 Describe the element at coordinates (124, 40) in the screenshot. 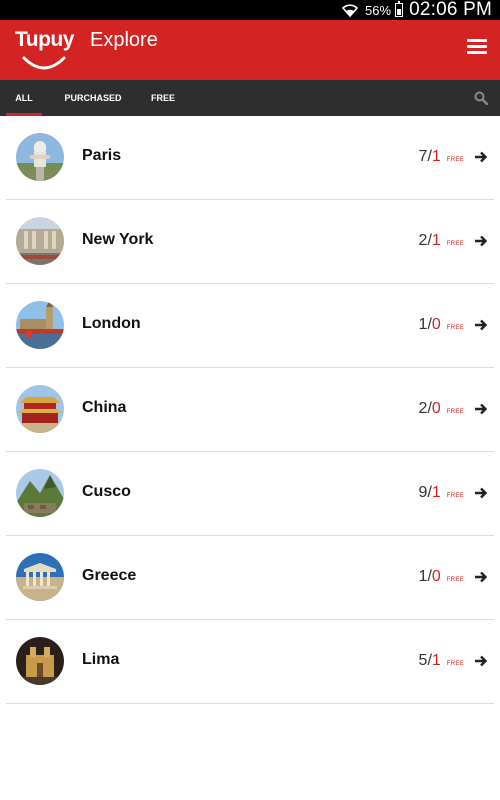

I see `page-title: Explore` at that location.